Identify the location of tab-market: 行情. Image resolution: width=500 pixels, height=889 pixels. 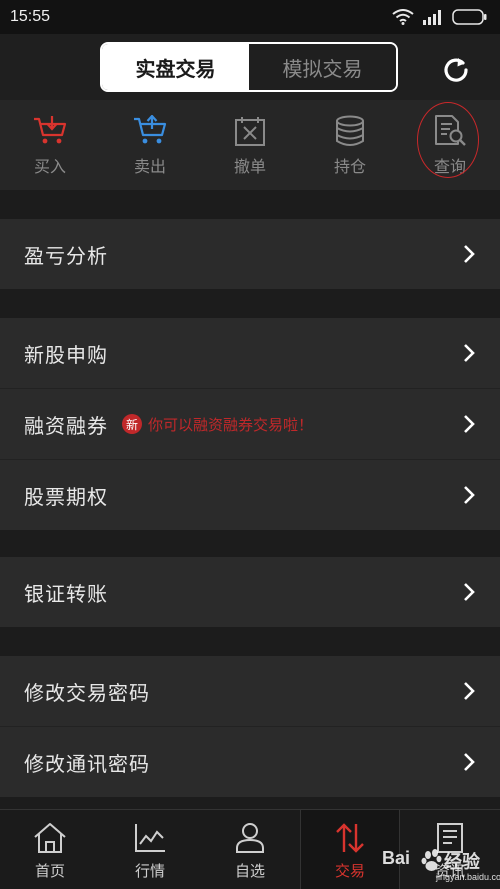
(150, 849).